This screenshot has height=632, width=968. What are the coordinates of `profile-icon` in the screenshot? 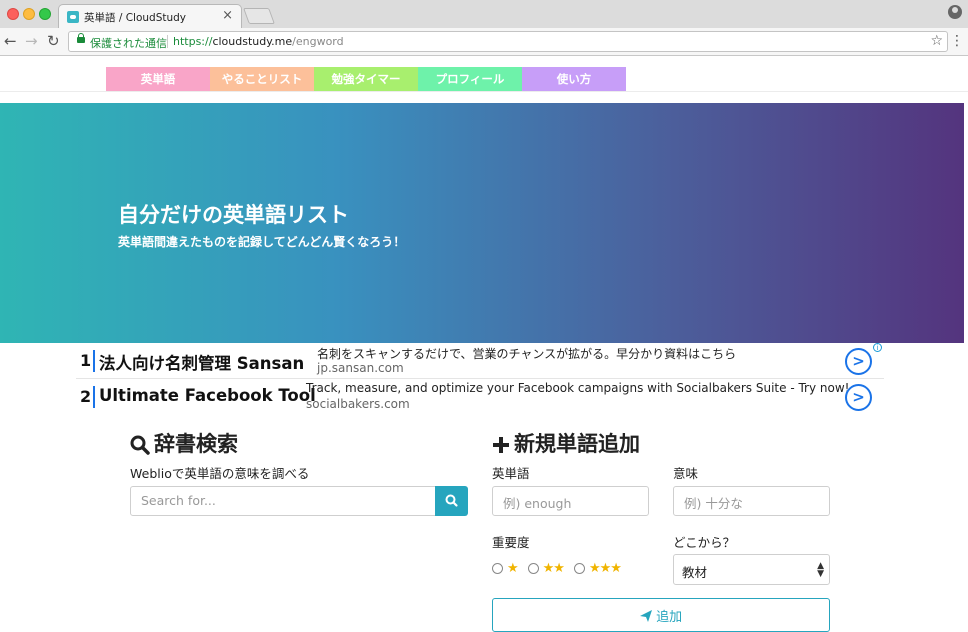 It's located at (955, 12).